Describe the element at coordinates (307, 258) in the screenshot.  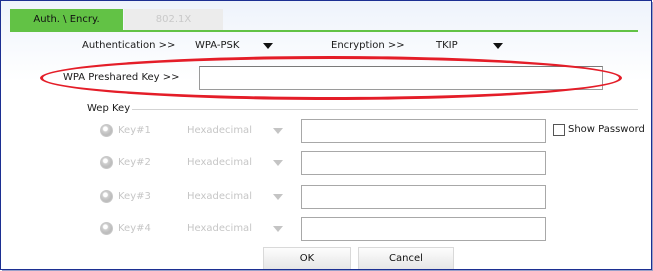
I see `ok-button: OK` at that location.